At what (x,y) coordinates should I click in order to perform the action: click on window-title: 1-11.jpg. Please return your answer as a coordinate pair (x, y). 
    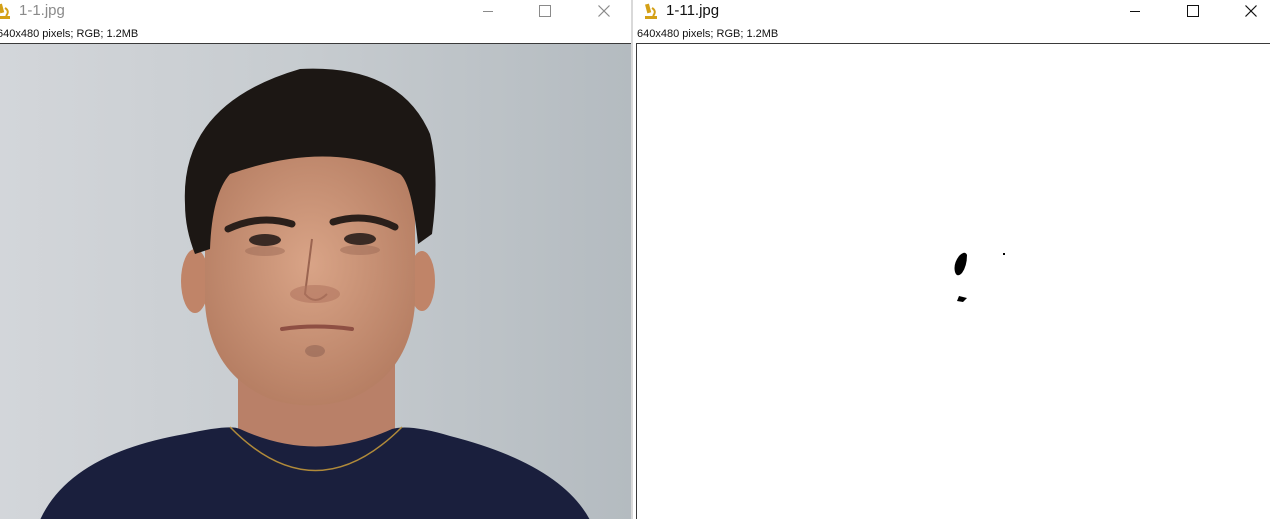
    Looking at the image, I should click on (693, 10).